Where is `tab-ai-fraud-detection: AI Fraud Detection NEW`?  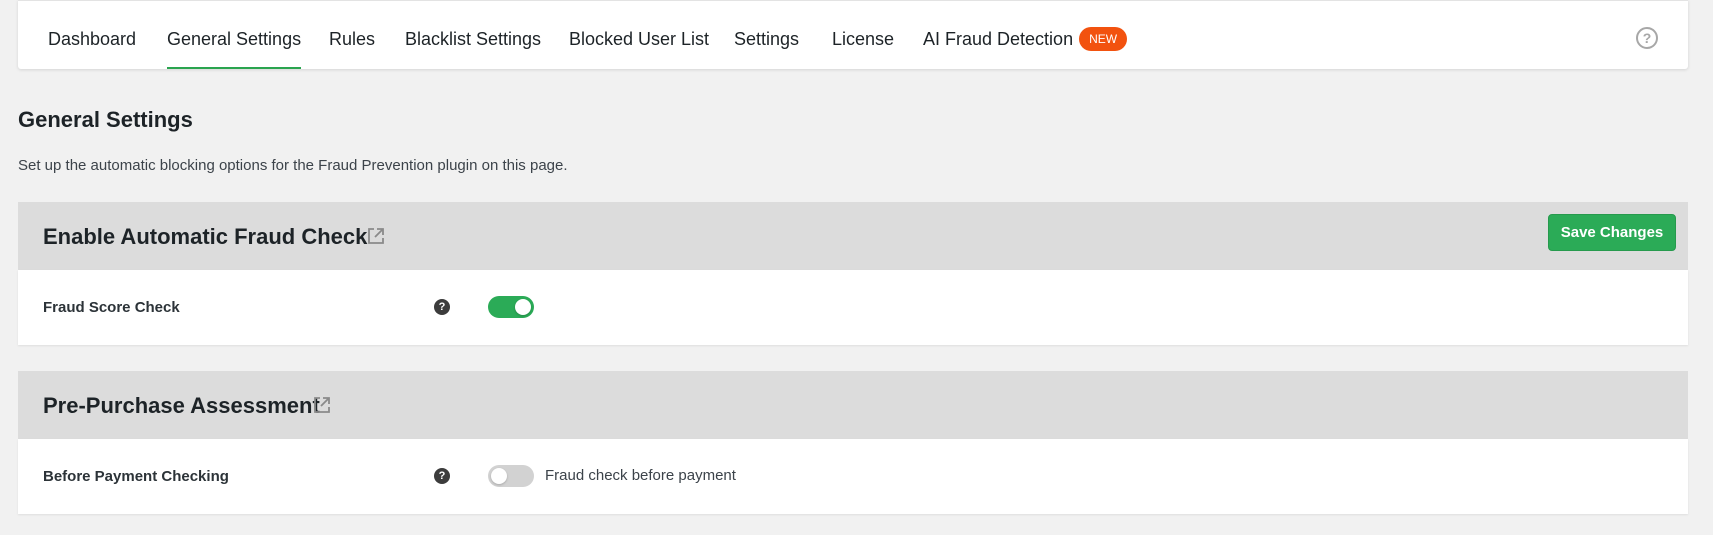
tab-ai-fraud-detection: AI Fraud Detection NEW is located at coordinates (1025, 39).